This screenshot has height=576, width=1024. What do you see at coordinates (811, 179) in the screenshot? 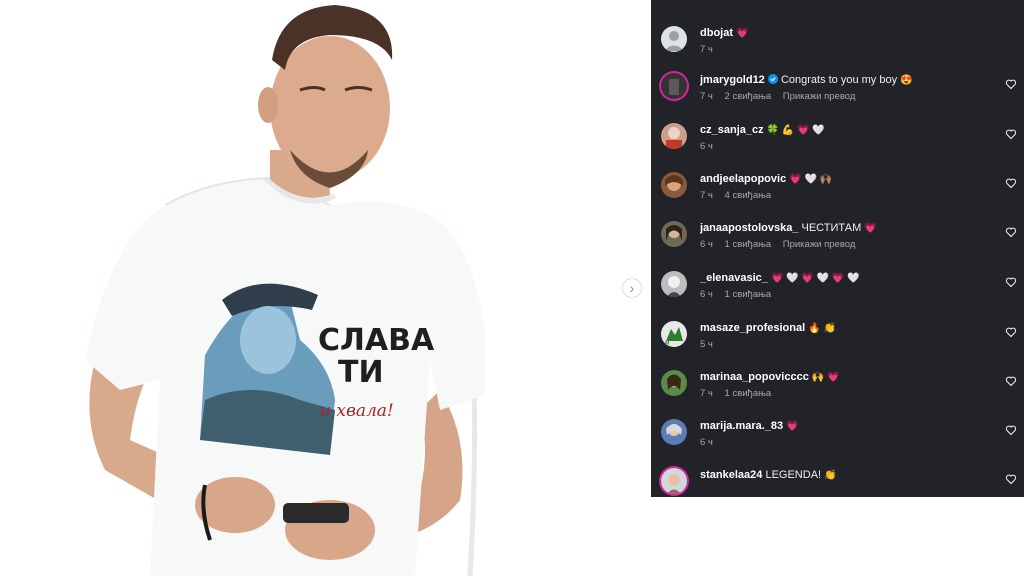
I see `comment-emoji: 💗 🤍 🙌🏽` at bounding box center [811, 179].